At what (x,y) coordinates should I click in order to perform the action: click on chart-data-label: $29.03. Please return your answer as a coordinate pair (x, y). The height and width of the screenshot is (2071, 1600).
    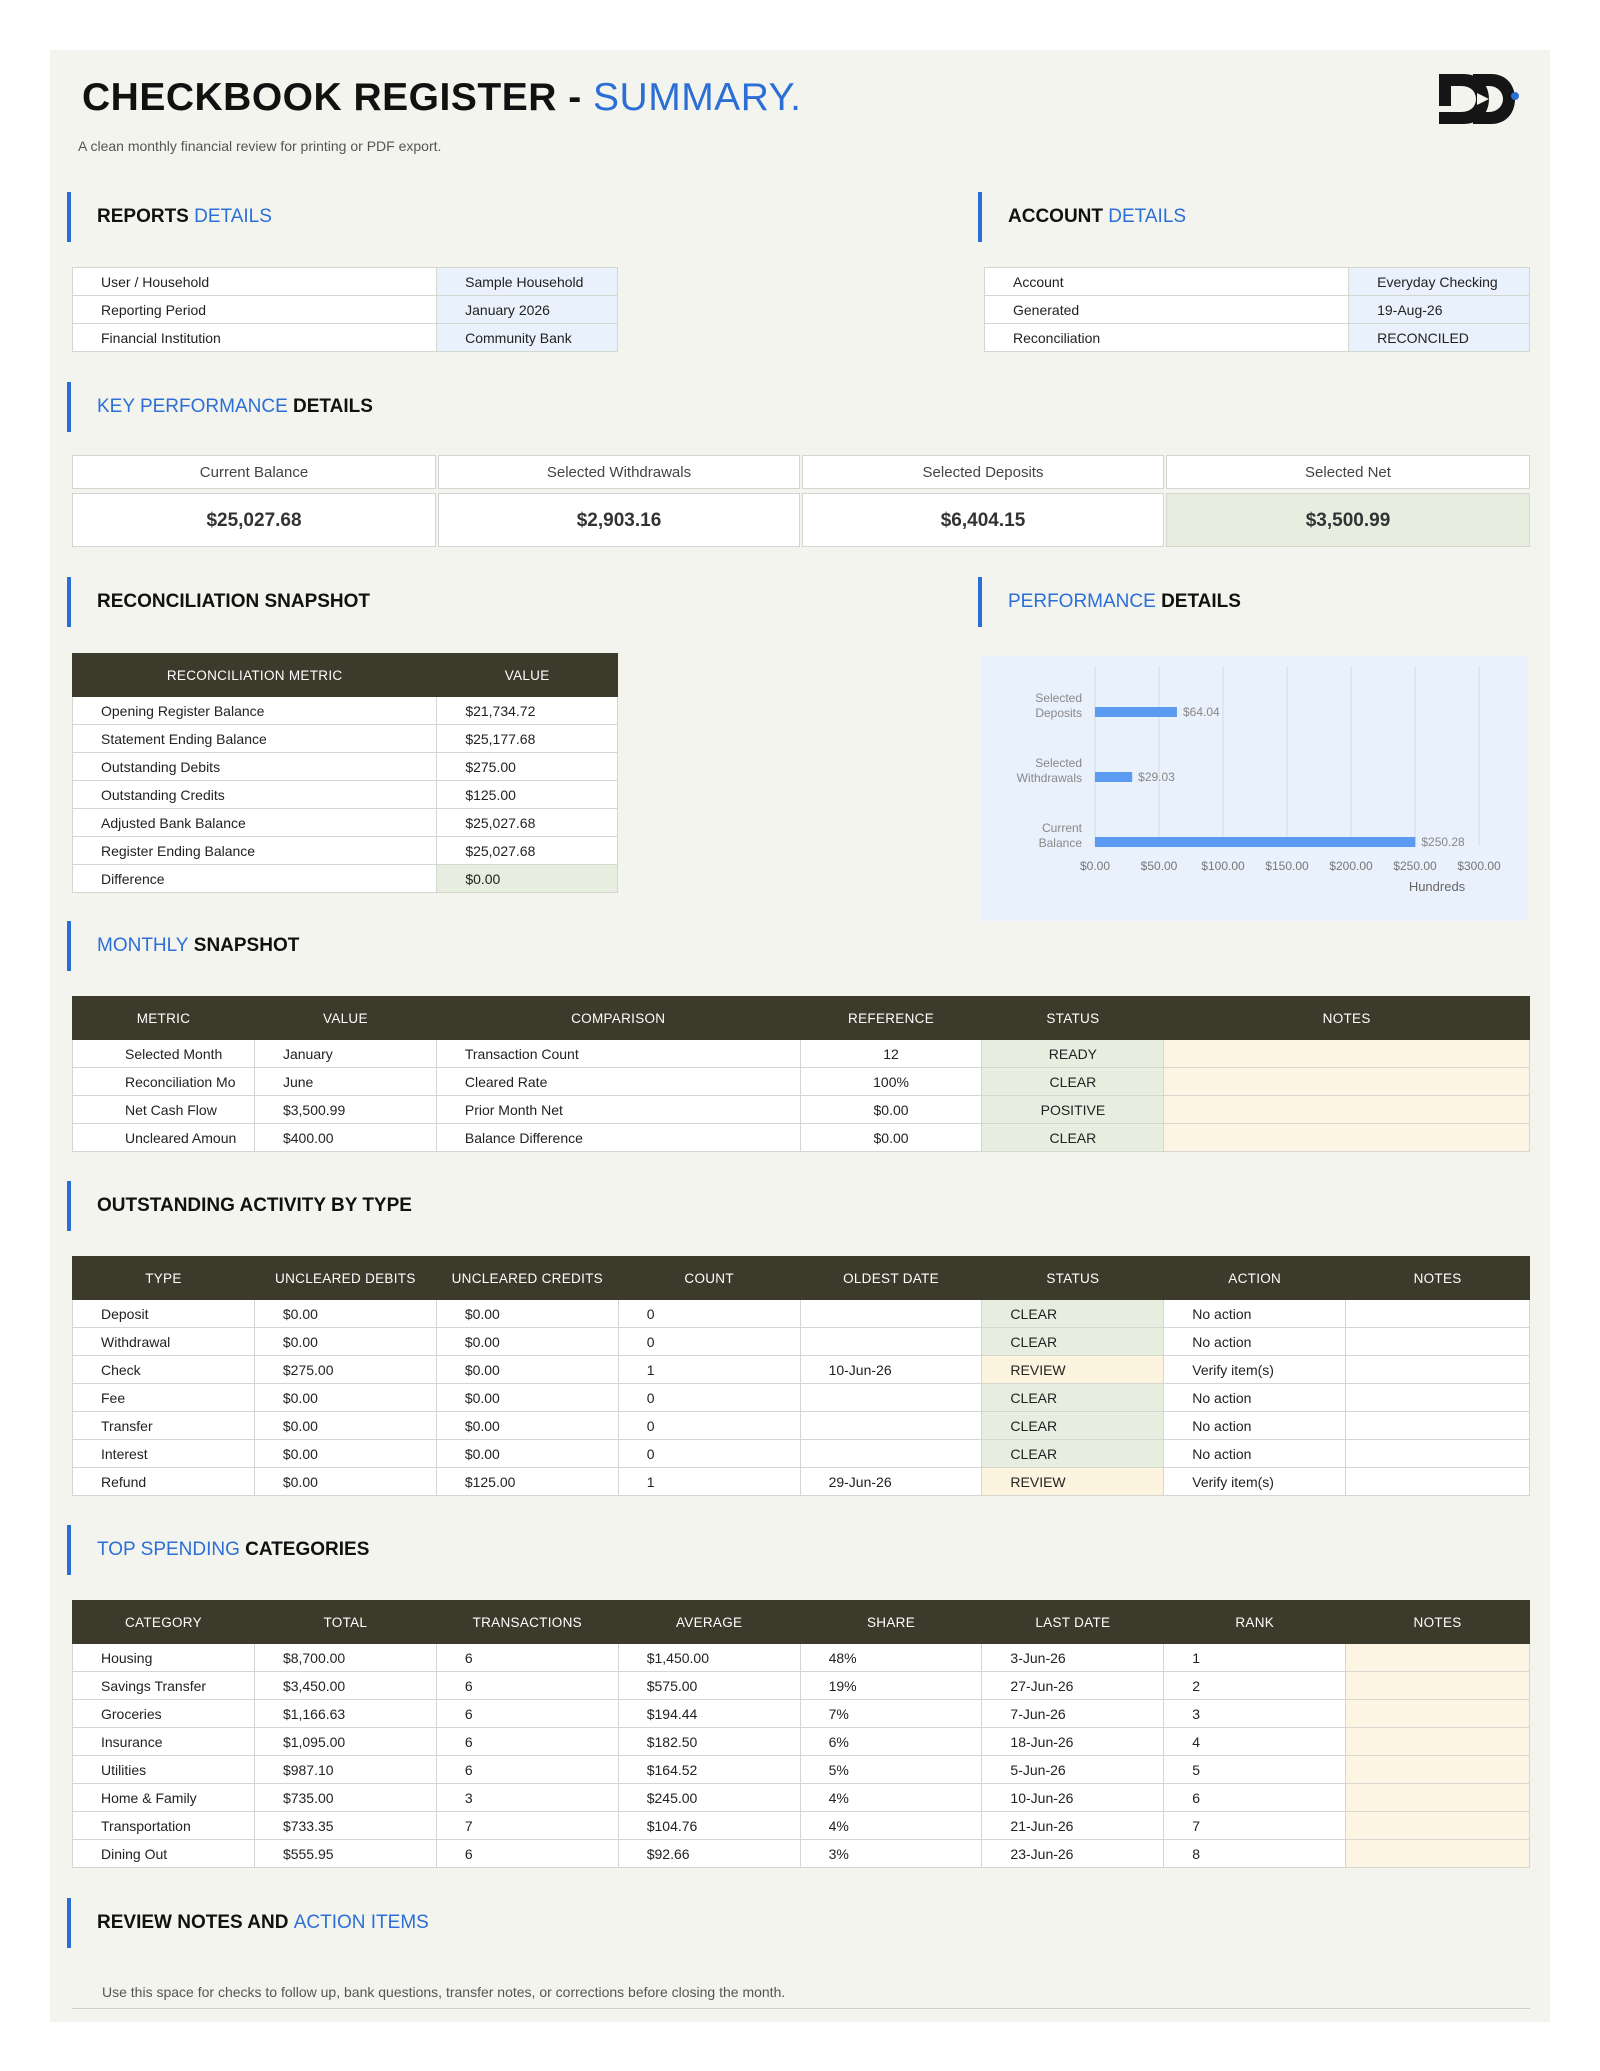
    Looking at the image, I should click on (1156, 777).